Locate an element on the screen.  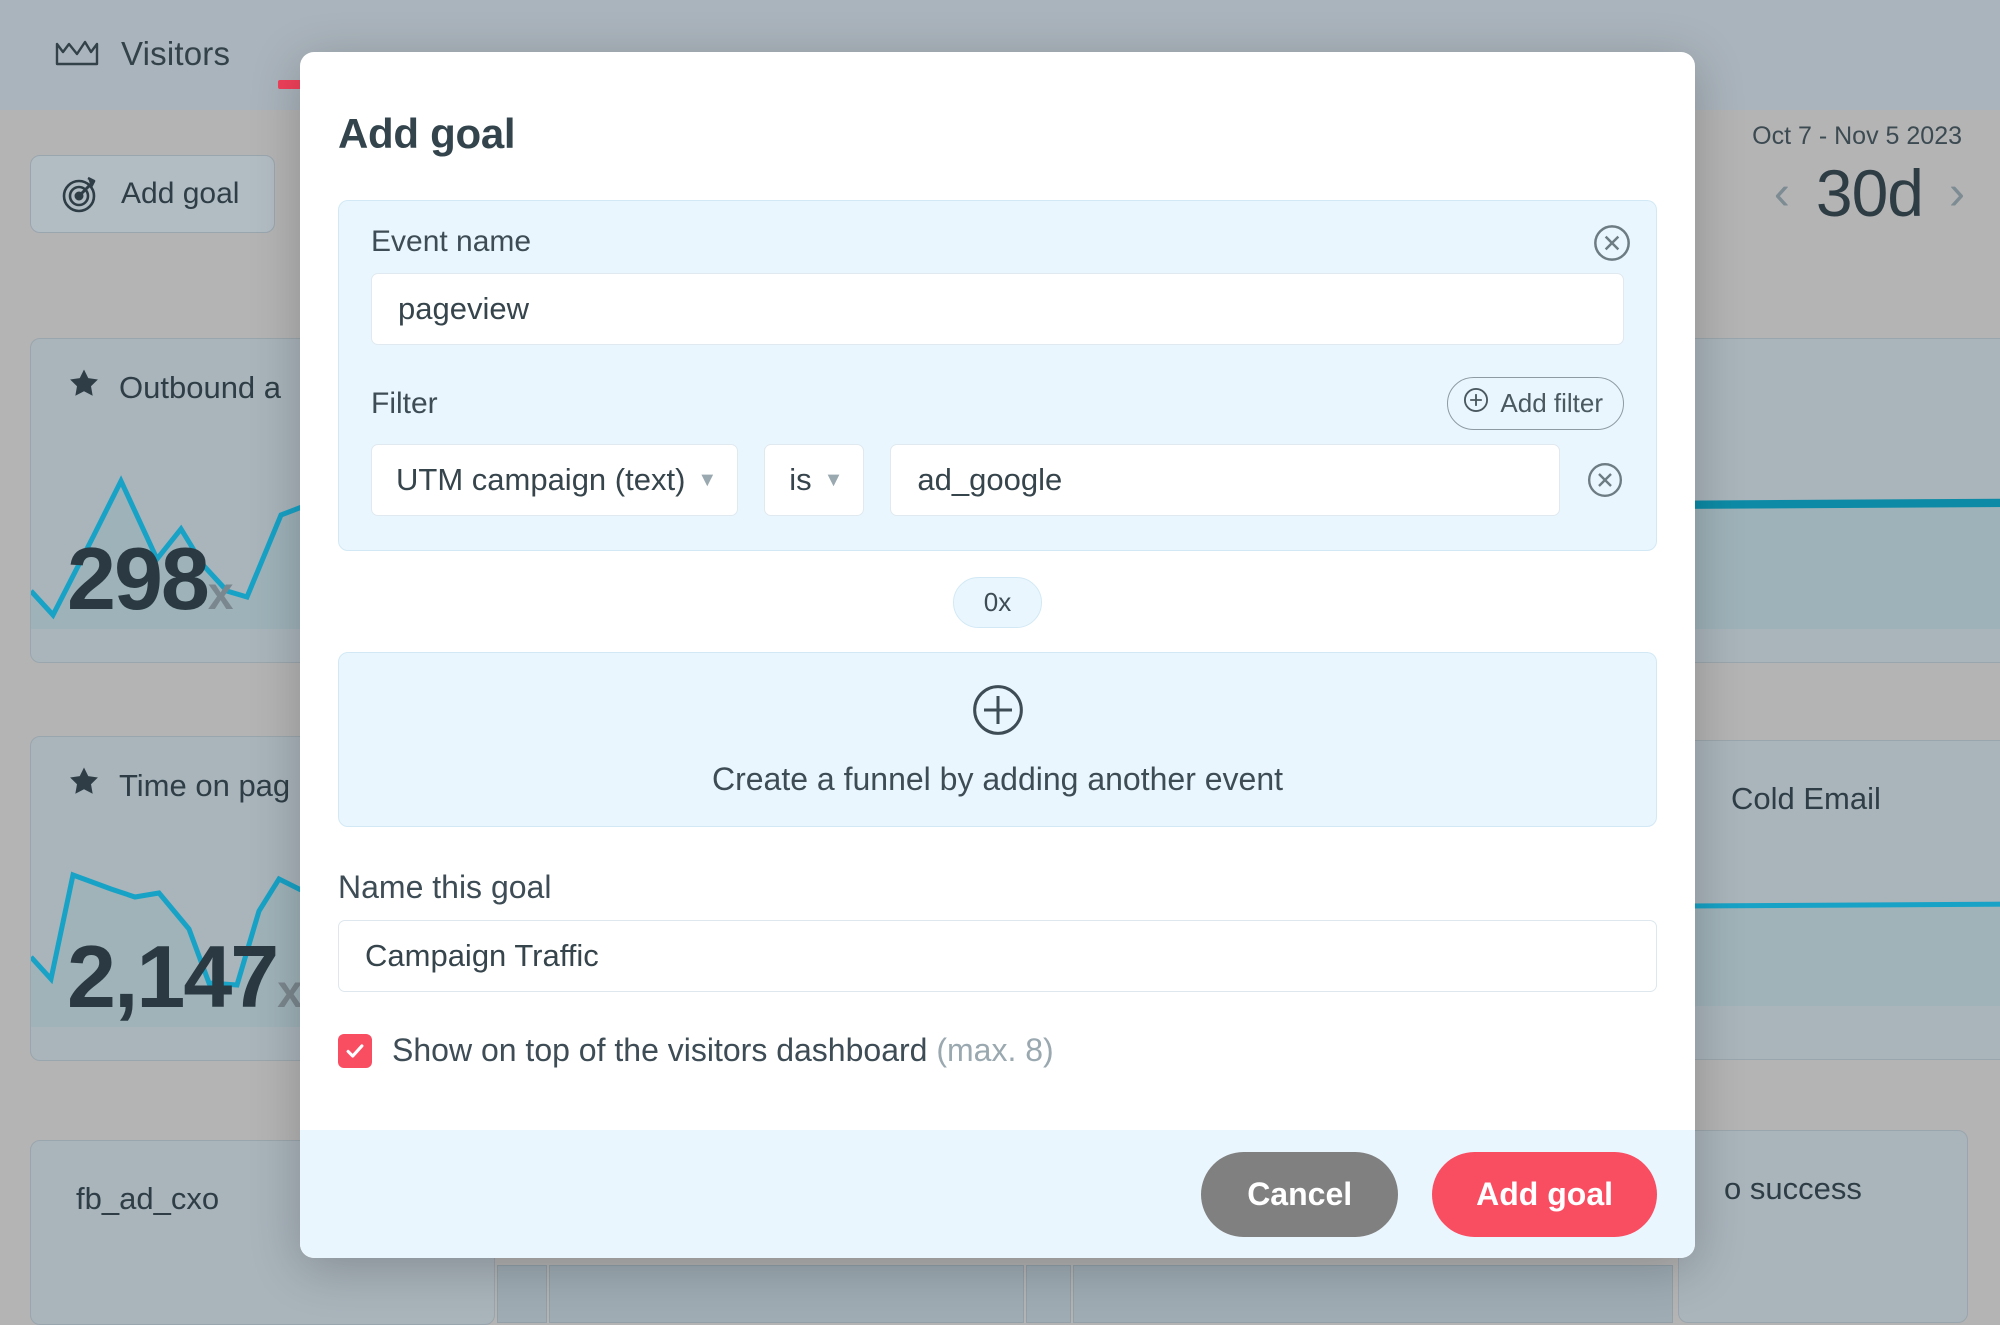
next-period-icon: › is located at coordinates (1957, 193).